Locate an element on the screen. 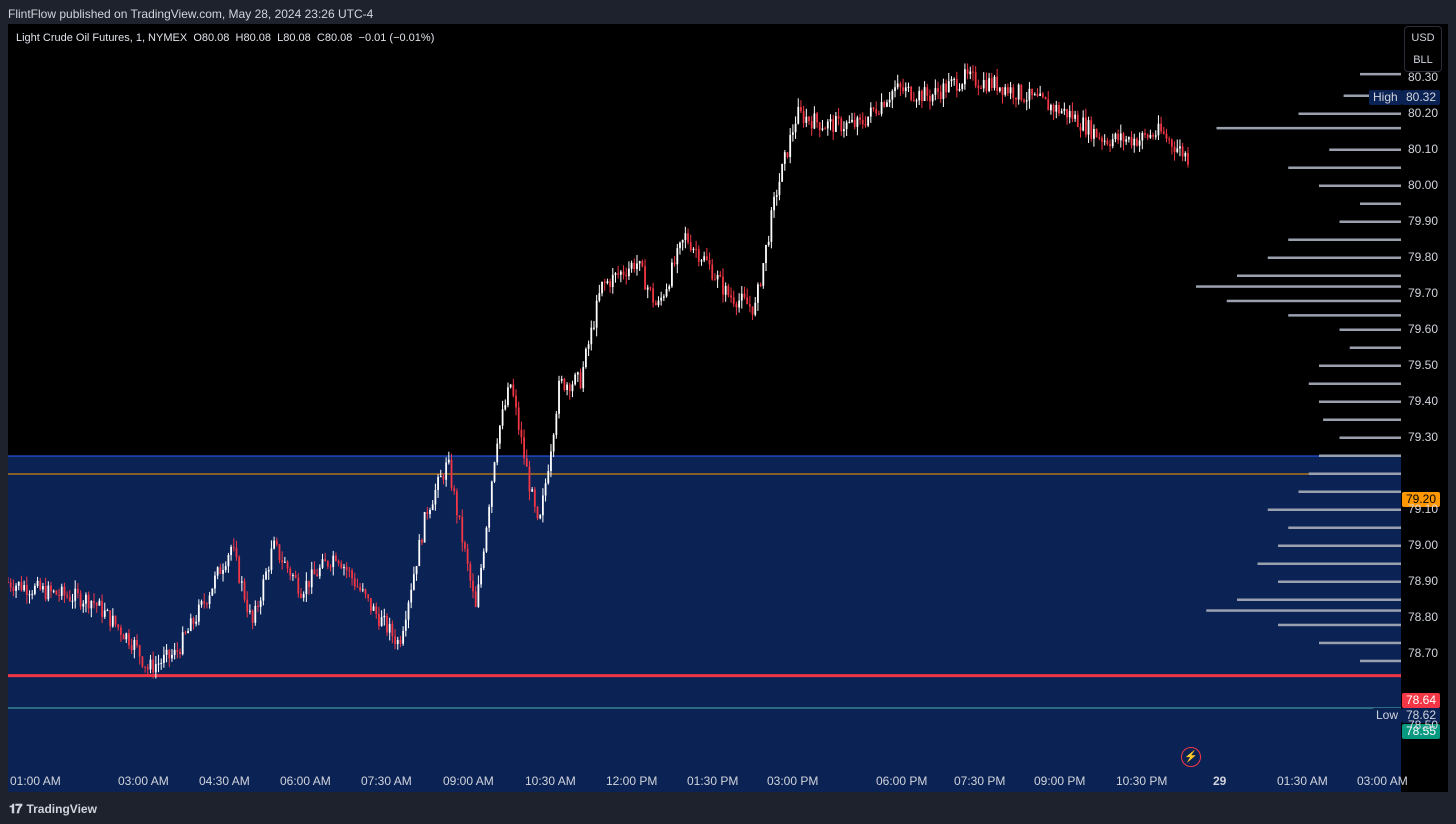  y-axis-label: 78.50 is located at coordinates (1423, 725).